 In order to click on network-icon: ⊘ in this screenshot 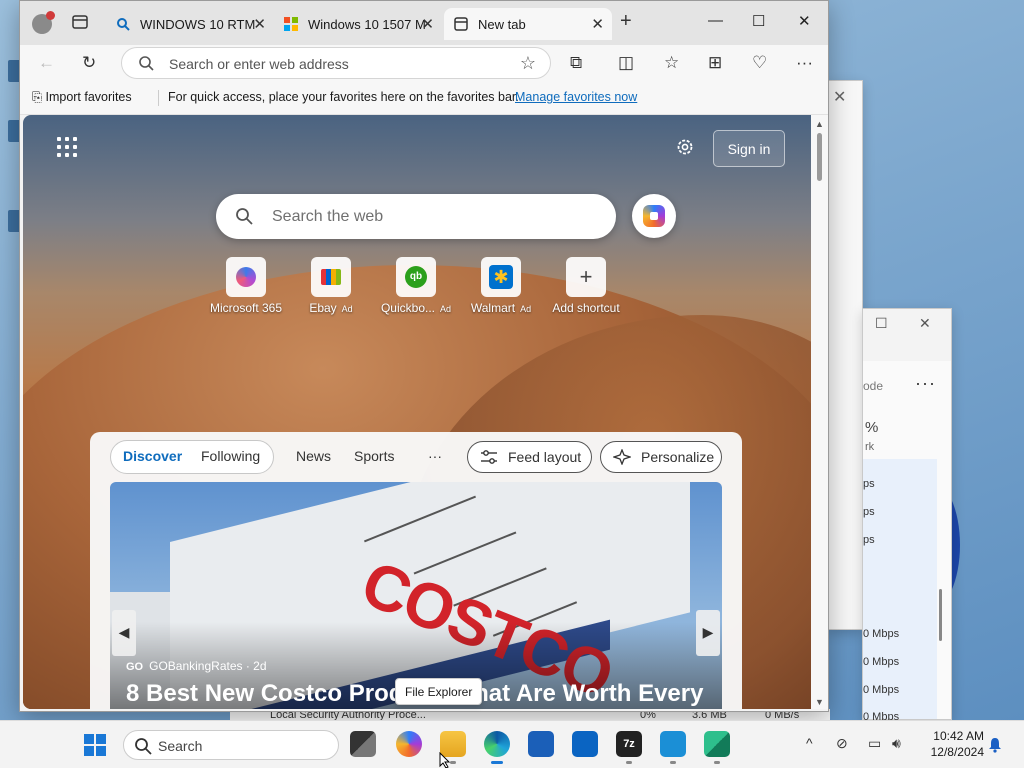, I will do `click(842, 743)`.